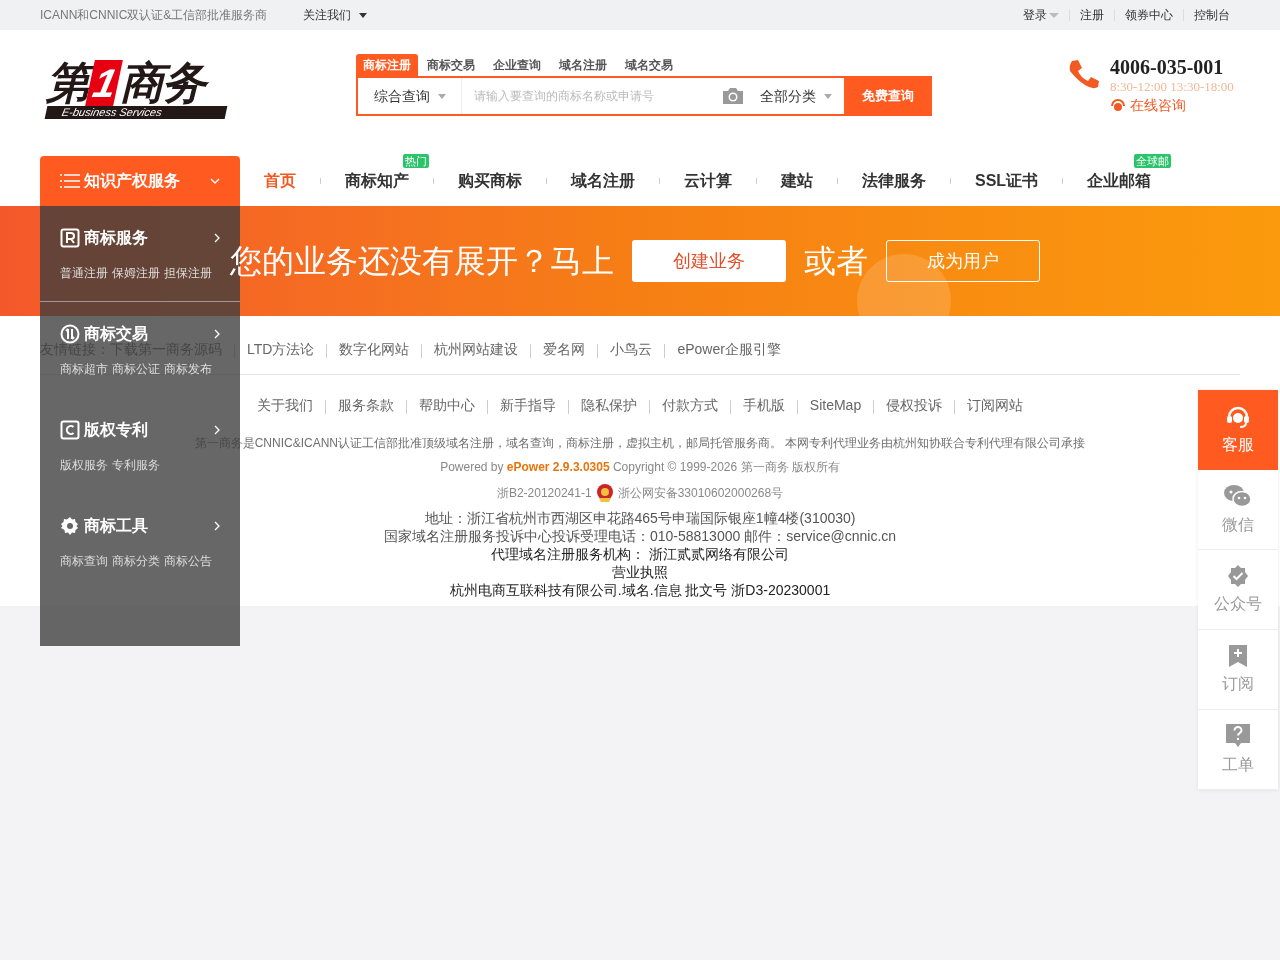  I want to click on footer-info: 地址：浙江省杭州市西湖区申花路465号申瑞国际银座1幢4楼(310030), so click(640, 518).